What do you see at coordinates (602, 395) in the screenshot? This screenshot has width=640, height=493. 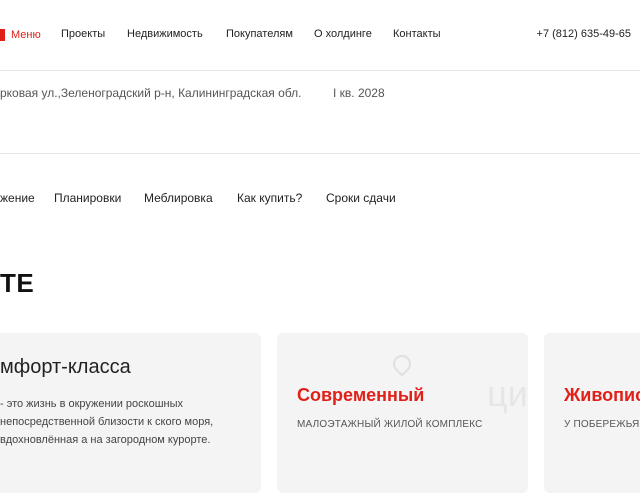 I see `card-title: Живопис` at bounding box center [602, 395].